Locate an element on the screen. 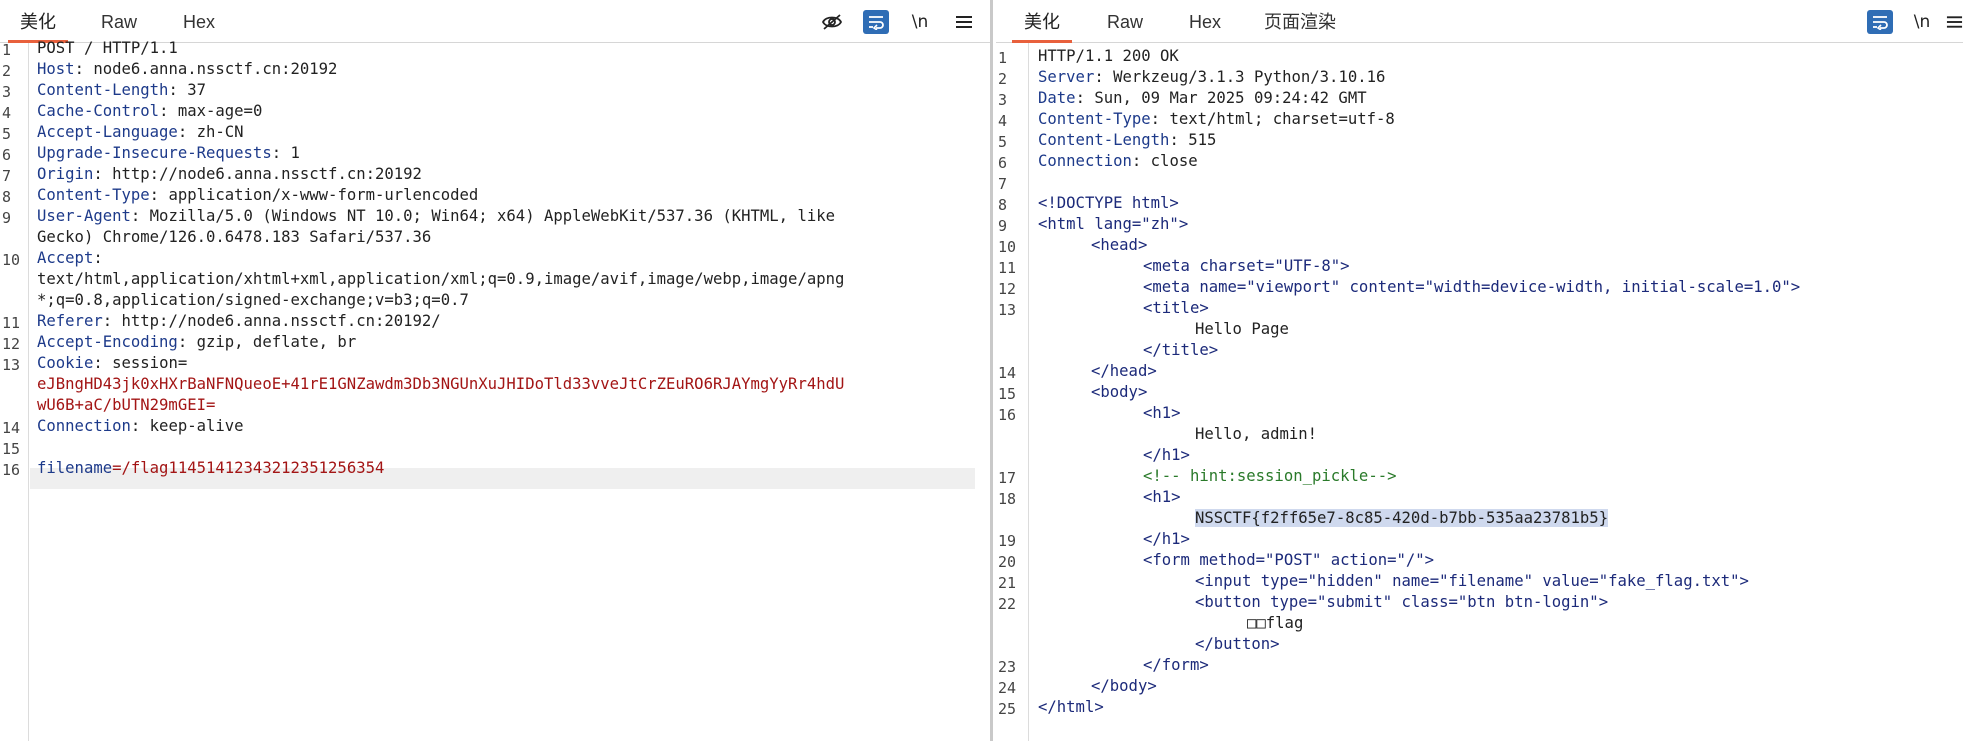 The height and width of the screenshot is (741, 1963). line-number: 4 is located at coordinates (7, 113).